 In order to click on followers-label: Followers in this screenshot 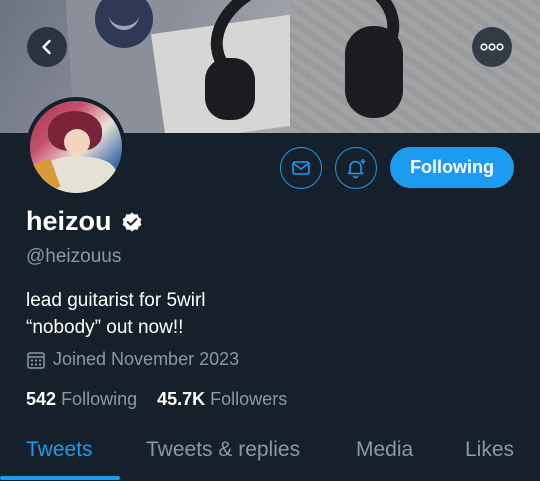, I will do `click(249, 399)`.